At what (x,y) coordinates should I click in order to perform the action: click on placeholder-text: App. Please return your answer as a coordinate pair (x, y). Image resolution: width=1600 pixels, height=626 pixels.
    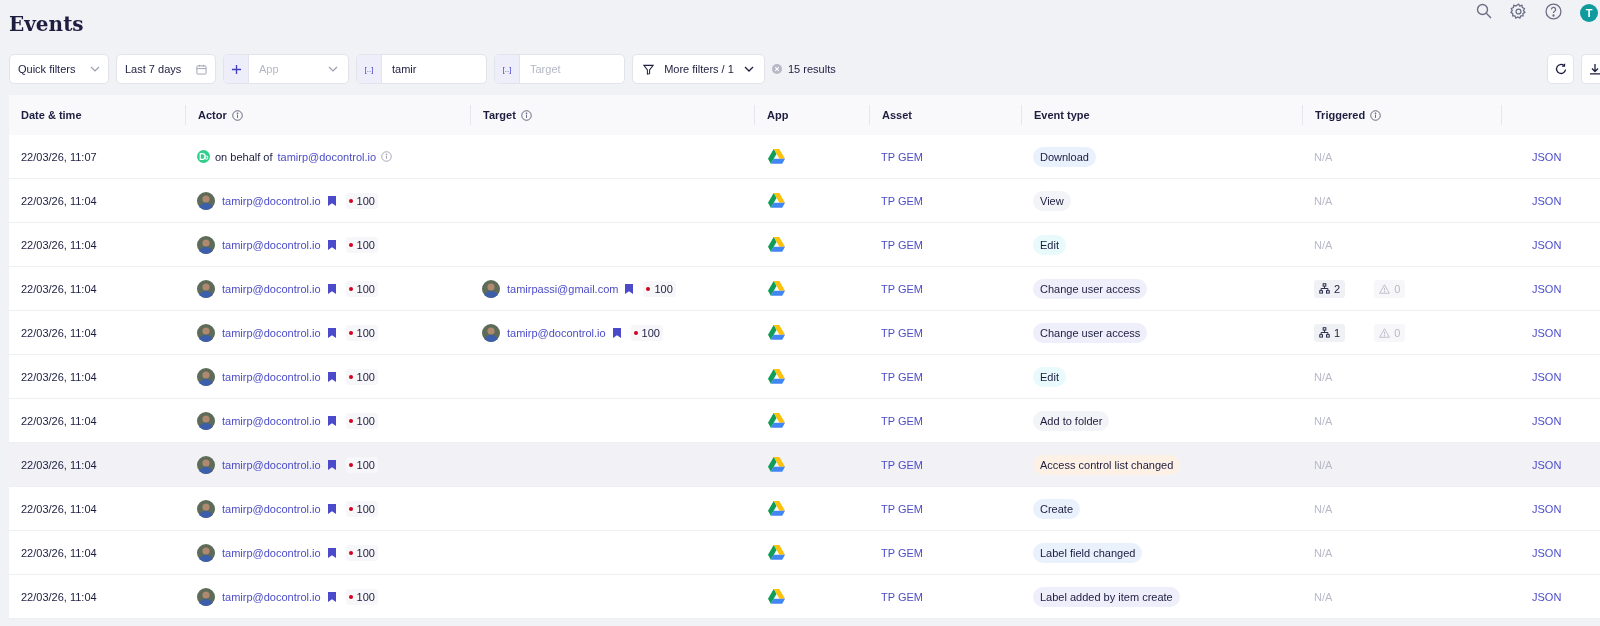
    Looking at the image, I should click on (269, 69).